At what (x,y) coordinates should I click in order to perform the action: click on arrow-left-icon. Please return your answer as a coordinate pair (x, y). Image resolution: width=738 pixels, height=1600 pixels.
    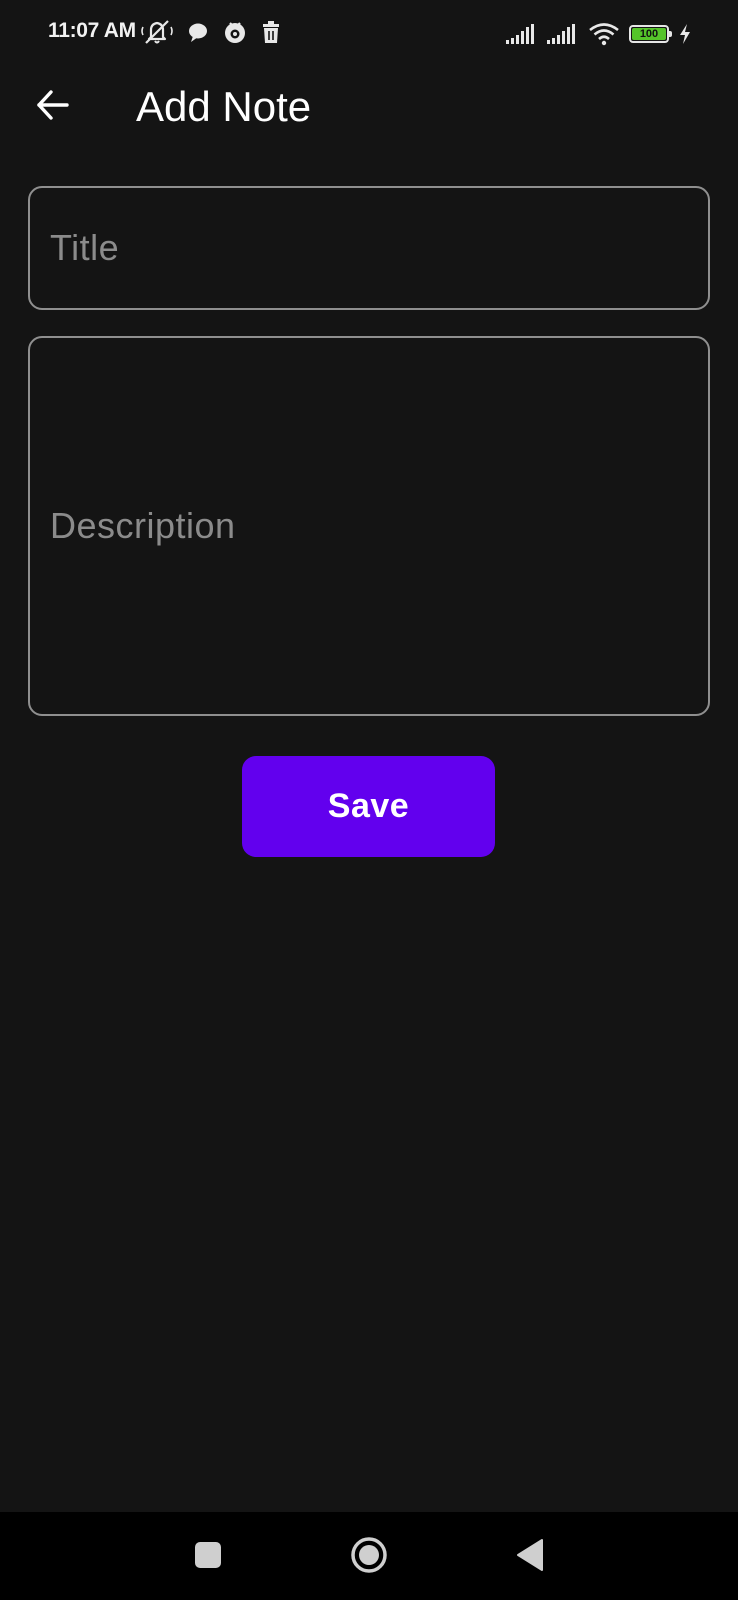
    Looking at the image, I should click on (53, 107).